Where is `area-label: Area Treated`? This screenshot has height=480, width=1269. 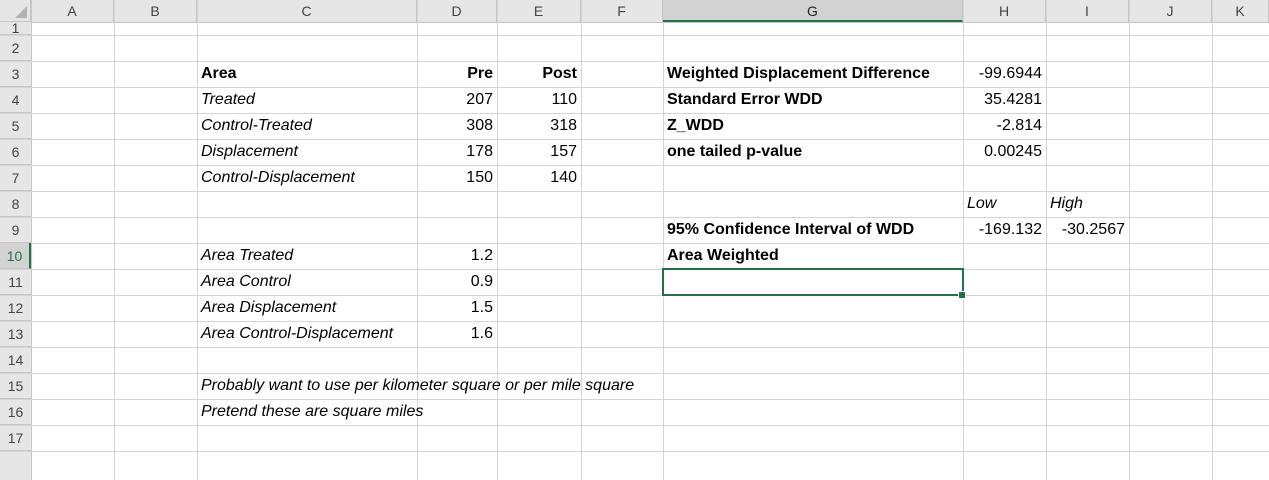
area-label: Area Treated is located at coordinates (307, 256).